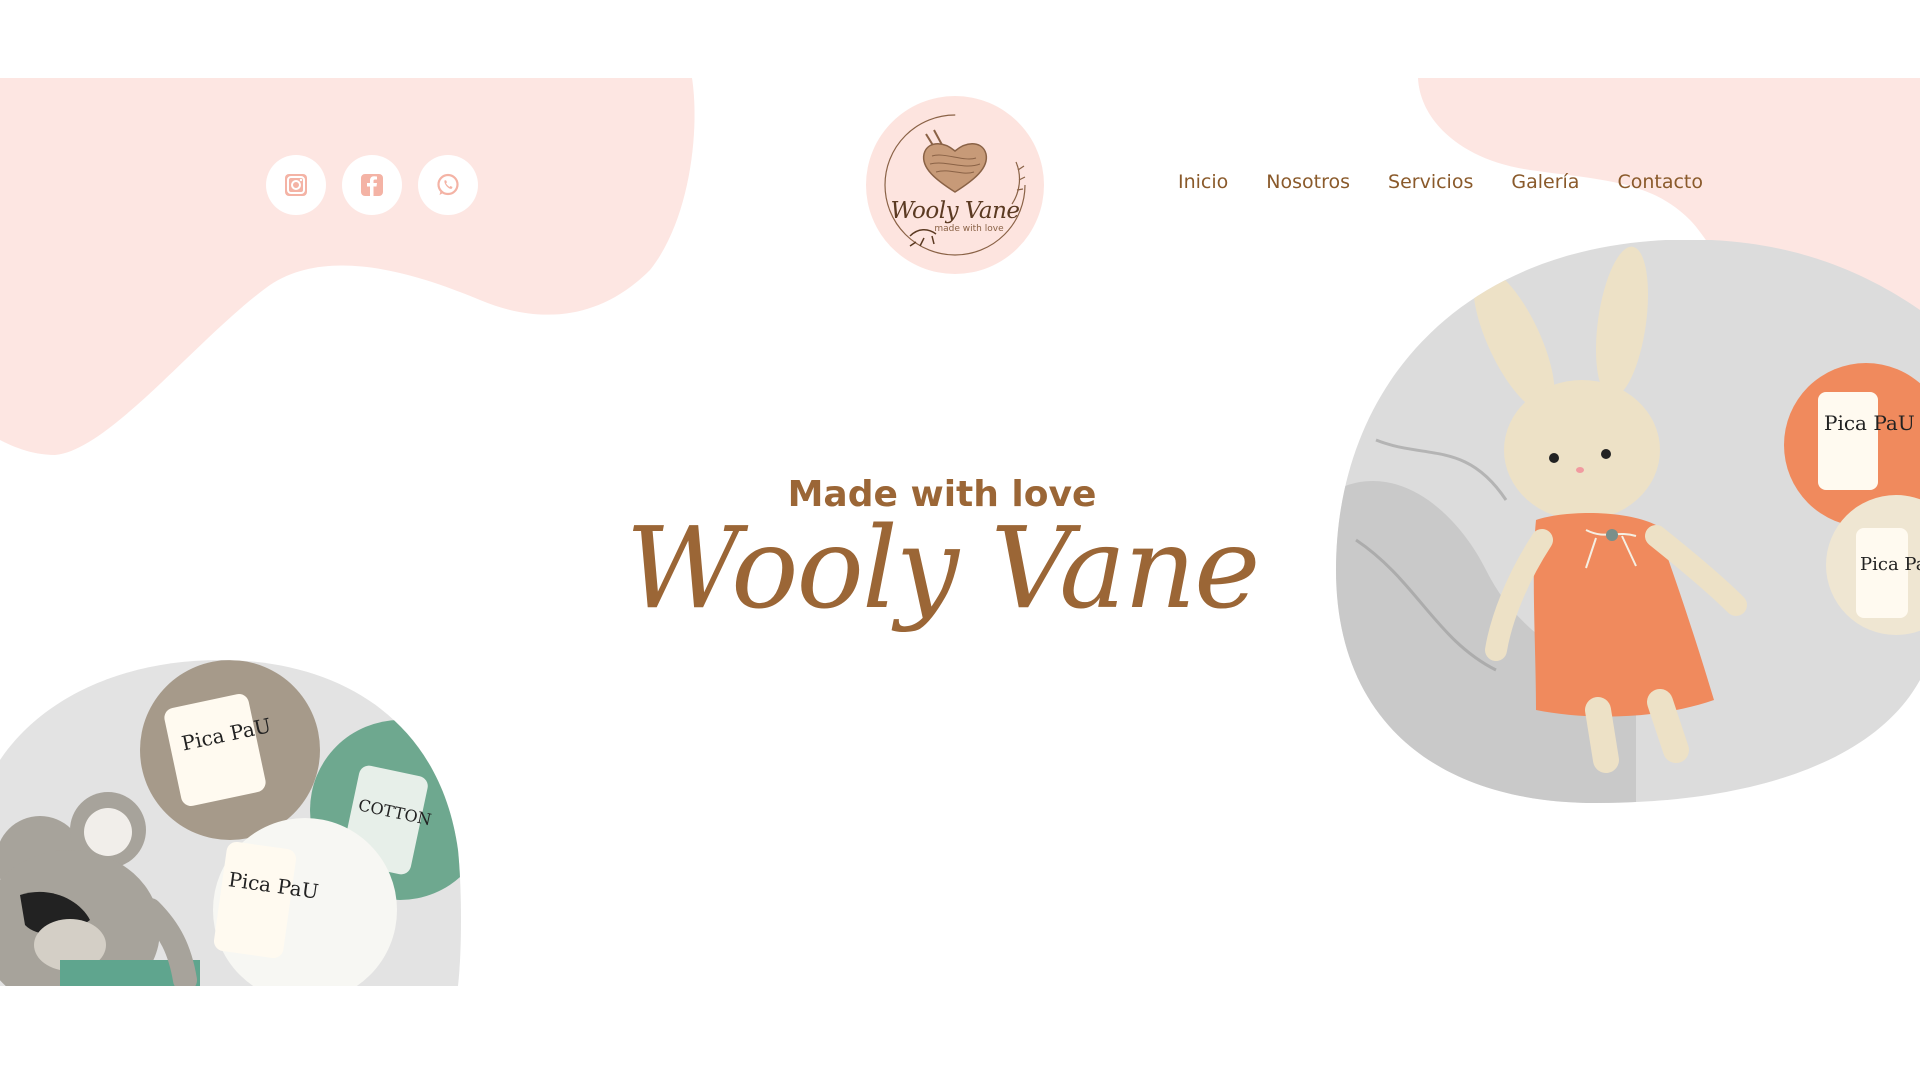  I want to click on instagram-icon, so click(296, 185).